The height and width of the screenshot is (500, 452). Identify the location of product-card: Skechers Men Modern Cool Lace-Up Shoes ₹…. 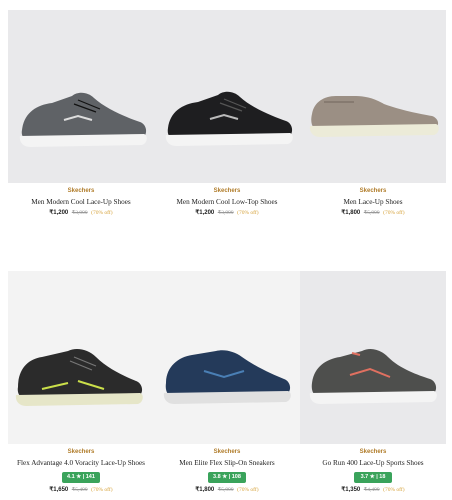
(81, 113).